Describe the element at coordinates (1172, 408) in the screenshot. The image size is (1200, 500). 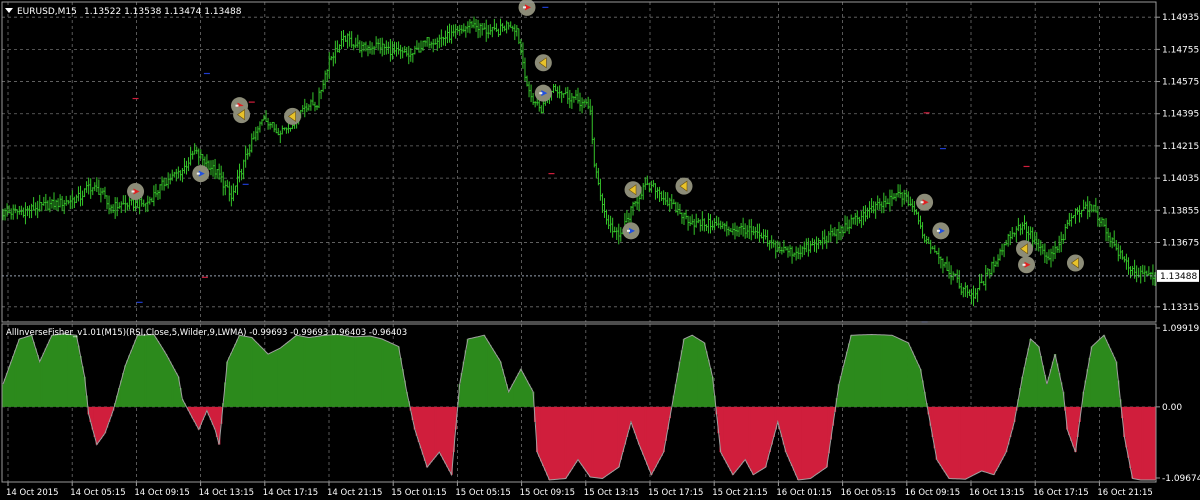
I see `indicator-tick-label: 0.00` at that location.